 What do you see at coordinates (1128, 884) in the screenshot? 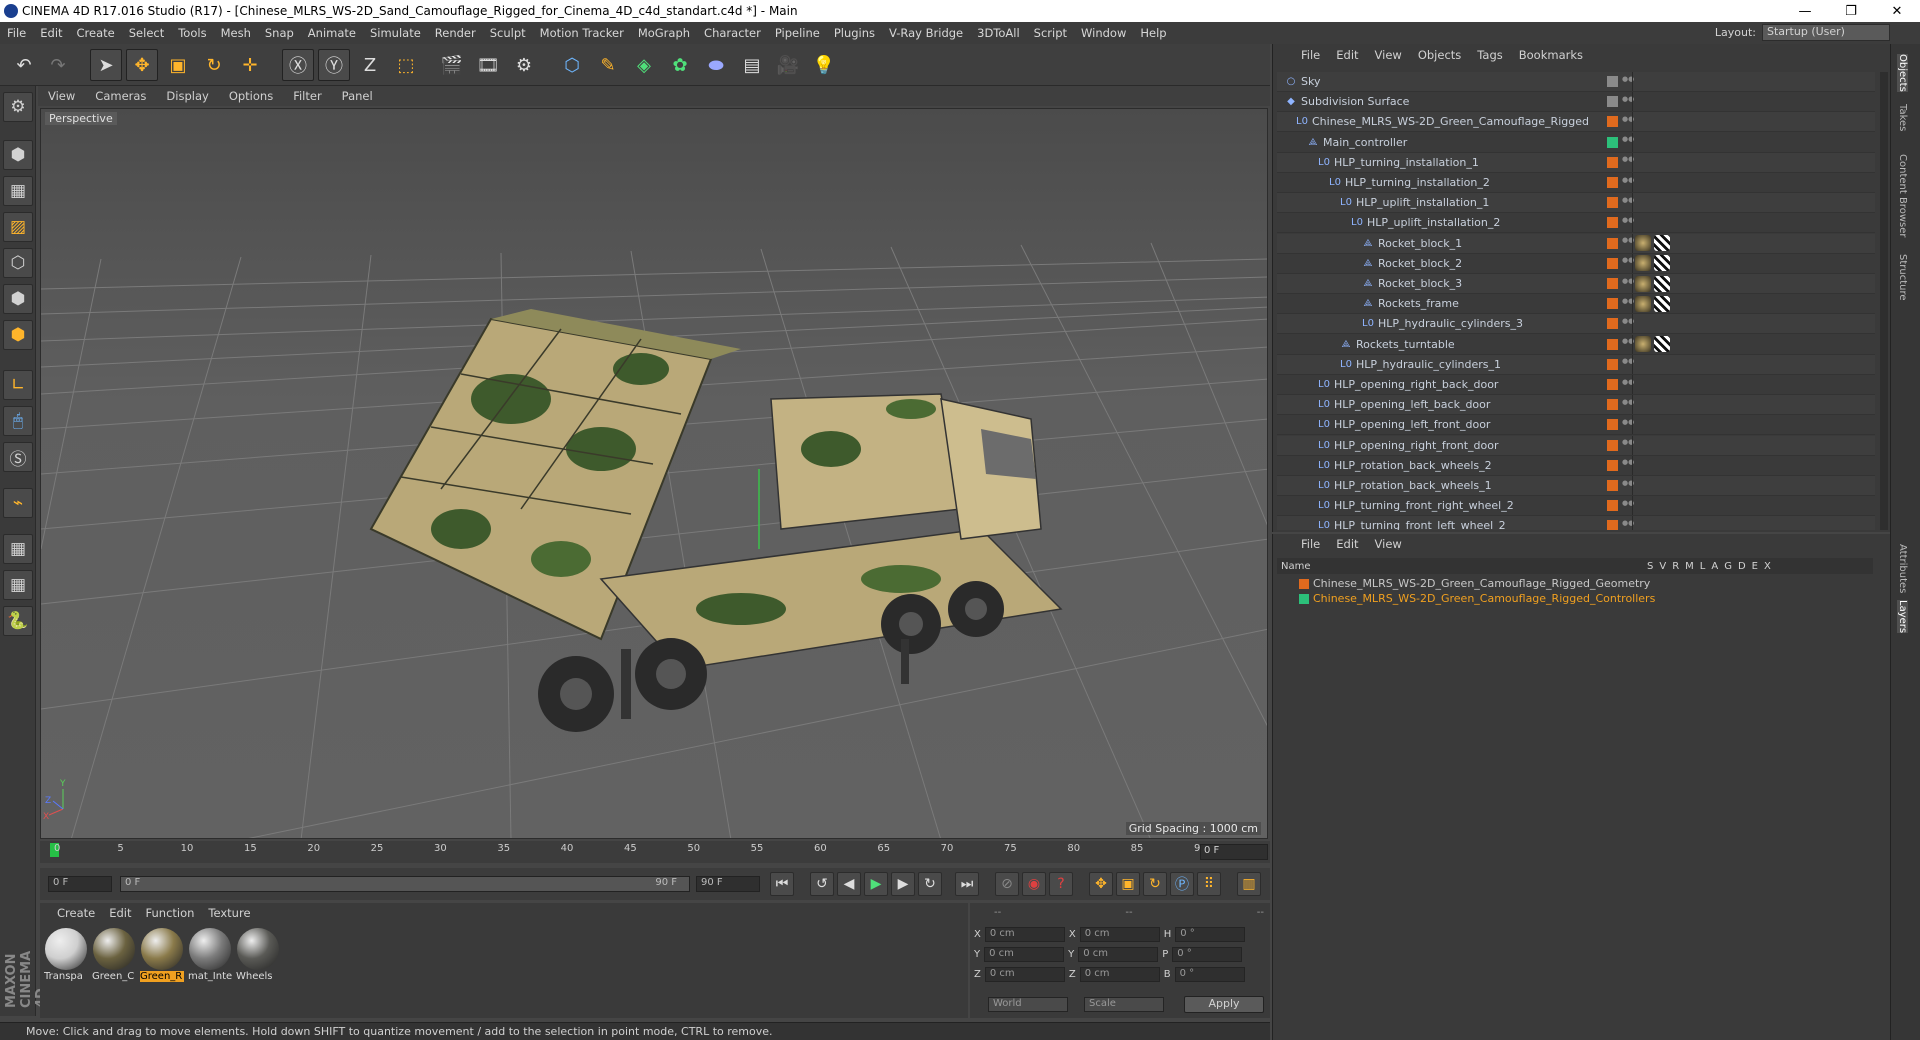
I see `key-scale-icon: ▣` at bounding box center [1128, 884].